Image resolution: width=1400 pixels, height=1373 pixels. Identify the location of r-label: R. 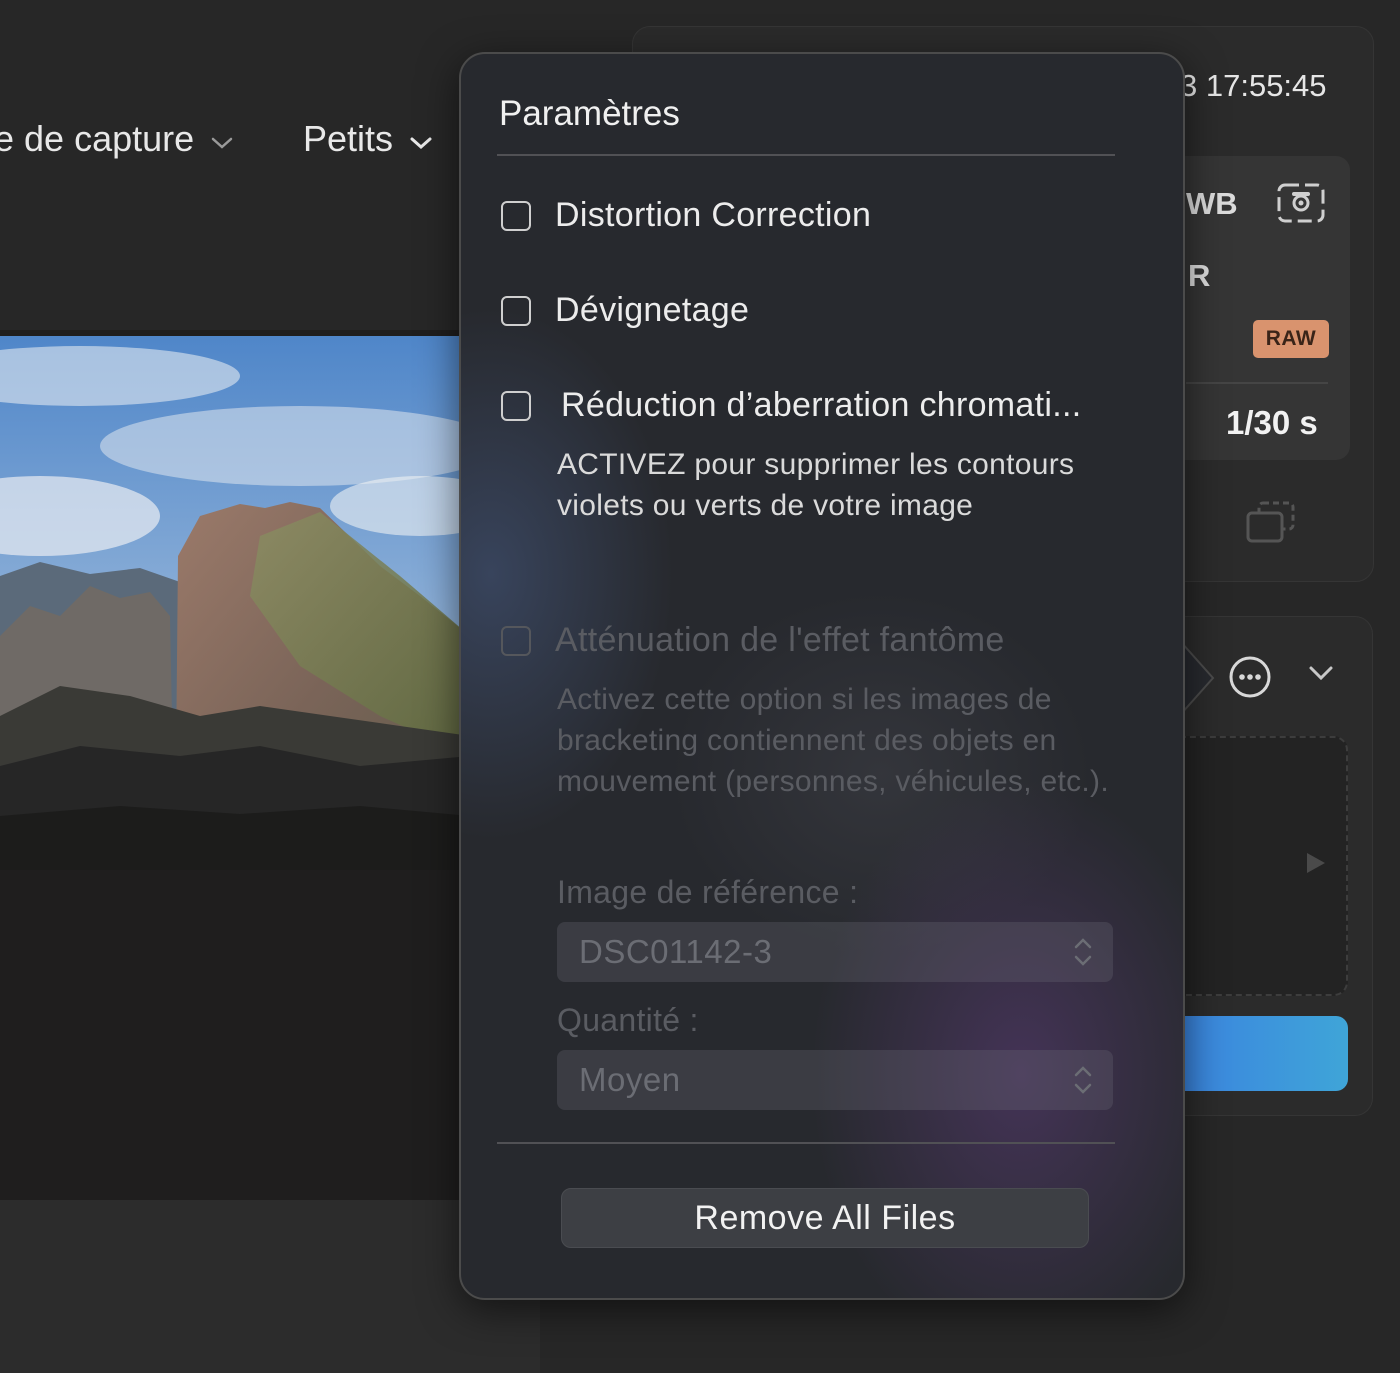
(1199, 275).